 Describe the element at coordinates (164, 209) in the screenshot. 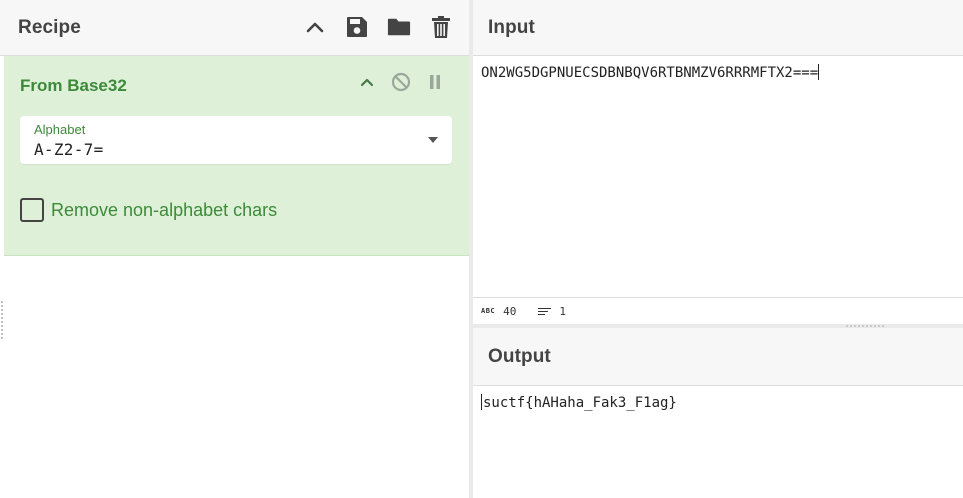

I see `remove-non-alphabet-label: Remove non-alphabet chars` at that location.